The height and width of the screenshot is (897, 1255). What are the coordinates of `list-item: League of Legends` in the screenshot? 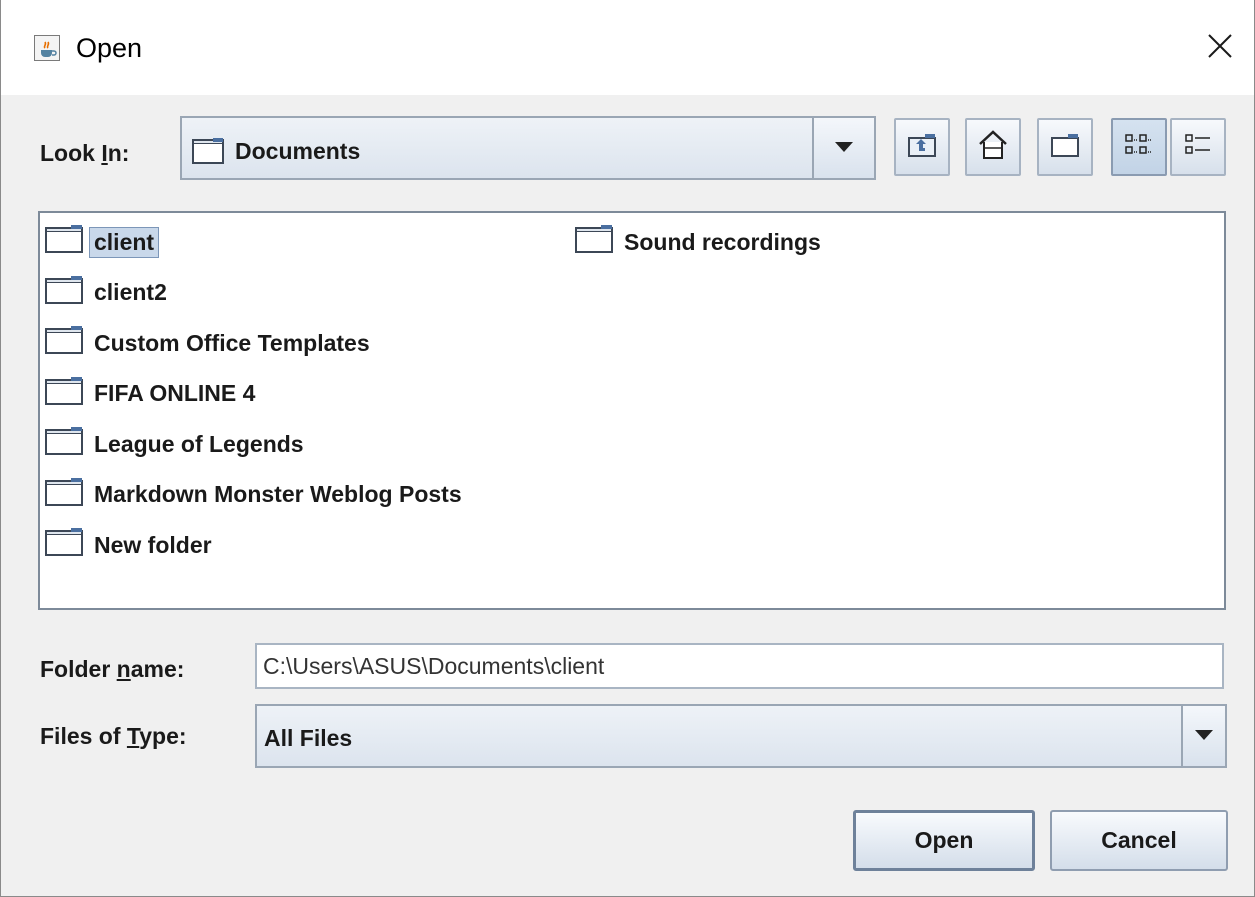 It's located at (173, 444).